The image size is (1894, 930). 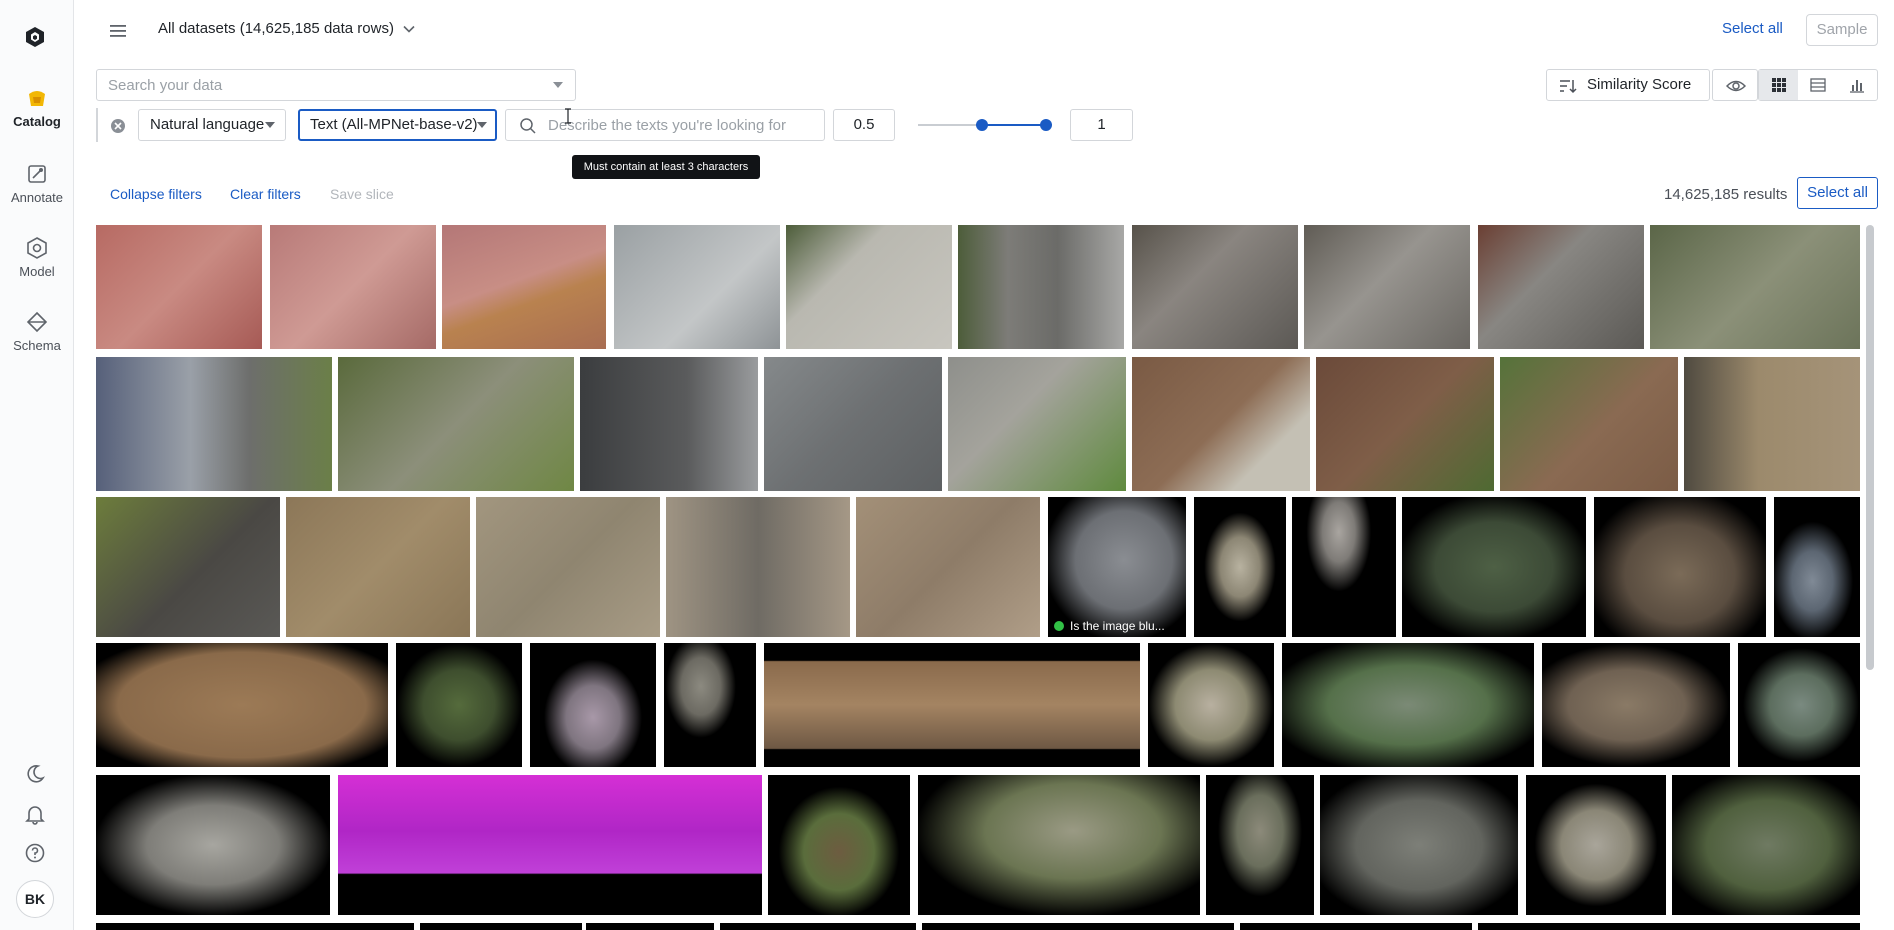 What do you see at coordinates (397, 125) in the screenshot?
I see `embedding-model-select: Text (All-MPNet-base-v2)` at bounding box center [397, 125].